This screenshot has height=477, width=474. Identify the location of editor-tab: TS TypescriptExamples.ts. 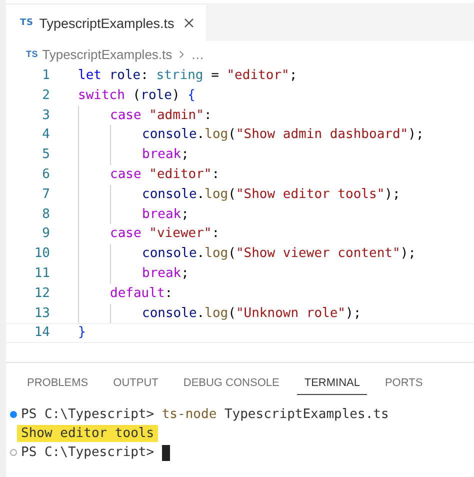
(106, 23).